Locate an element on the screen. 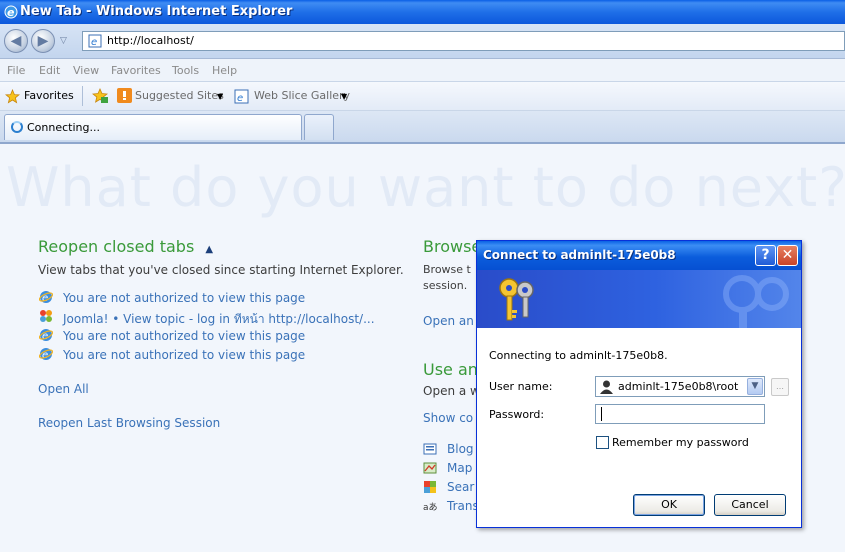  ok-button: OK is located at coordinates (669, 505).